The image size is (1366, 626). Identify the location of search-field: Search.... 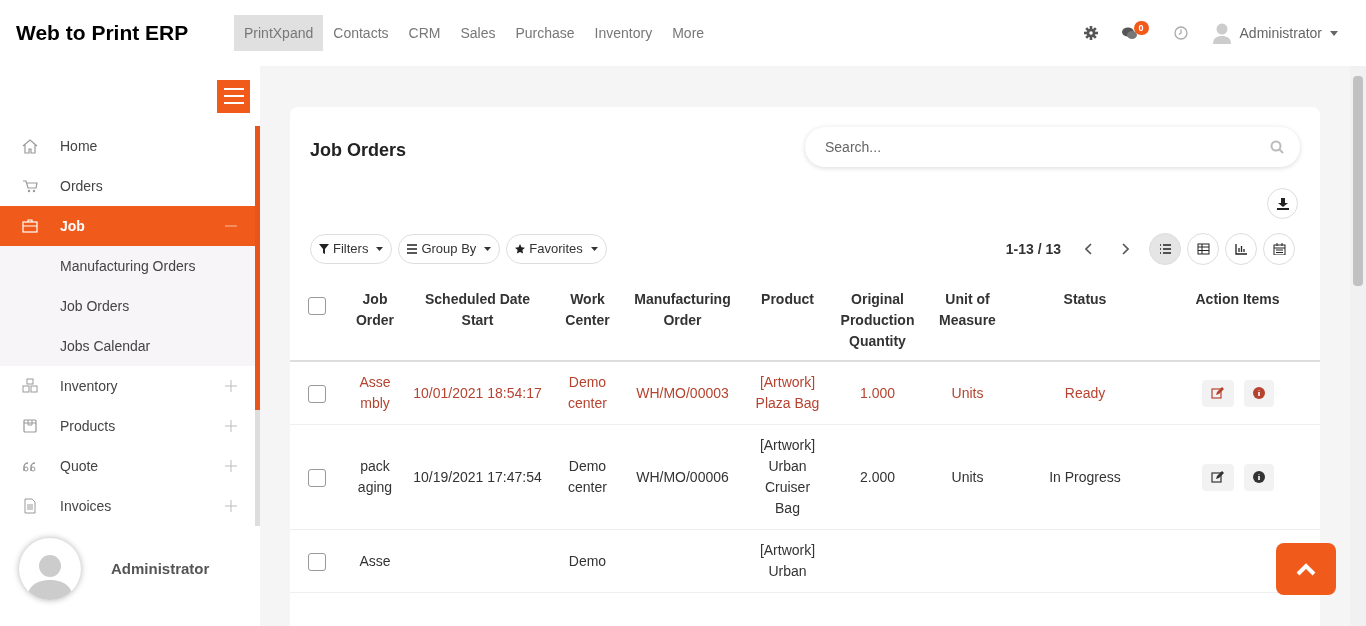
(1052, 147).